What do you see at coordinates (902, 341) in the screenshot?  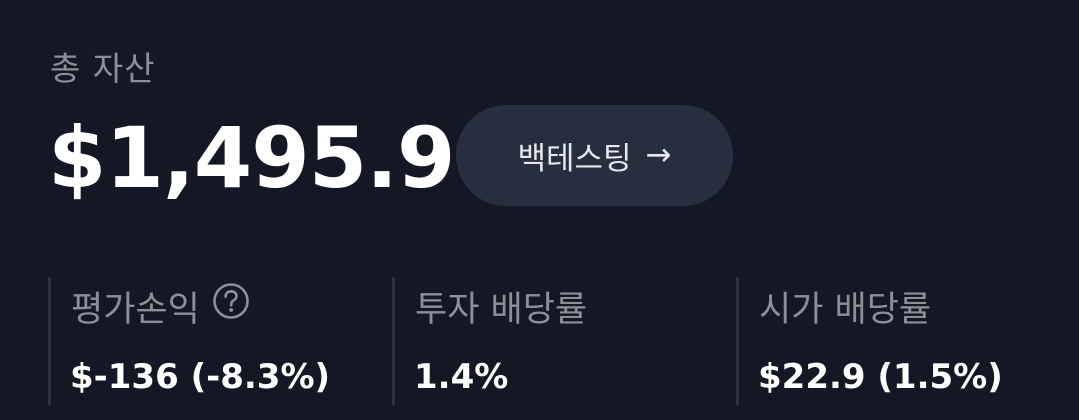 I see `stat-market-dividend-yield: 시가 배당률 $22.9 (1.5%)` at bounding box center [902, 341].